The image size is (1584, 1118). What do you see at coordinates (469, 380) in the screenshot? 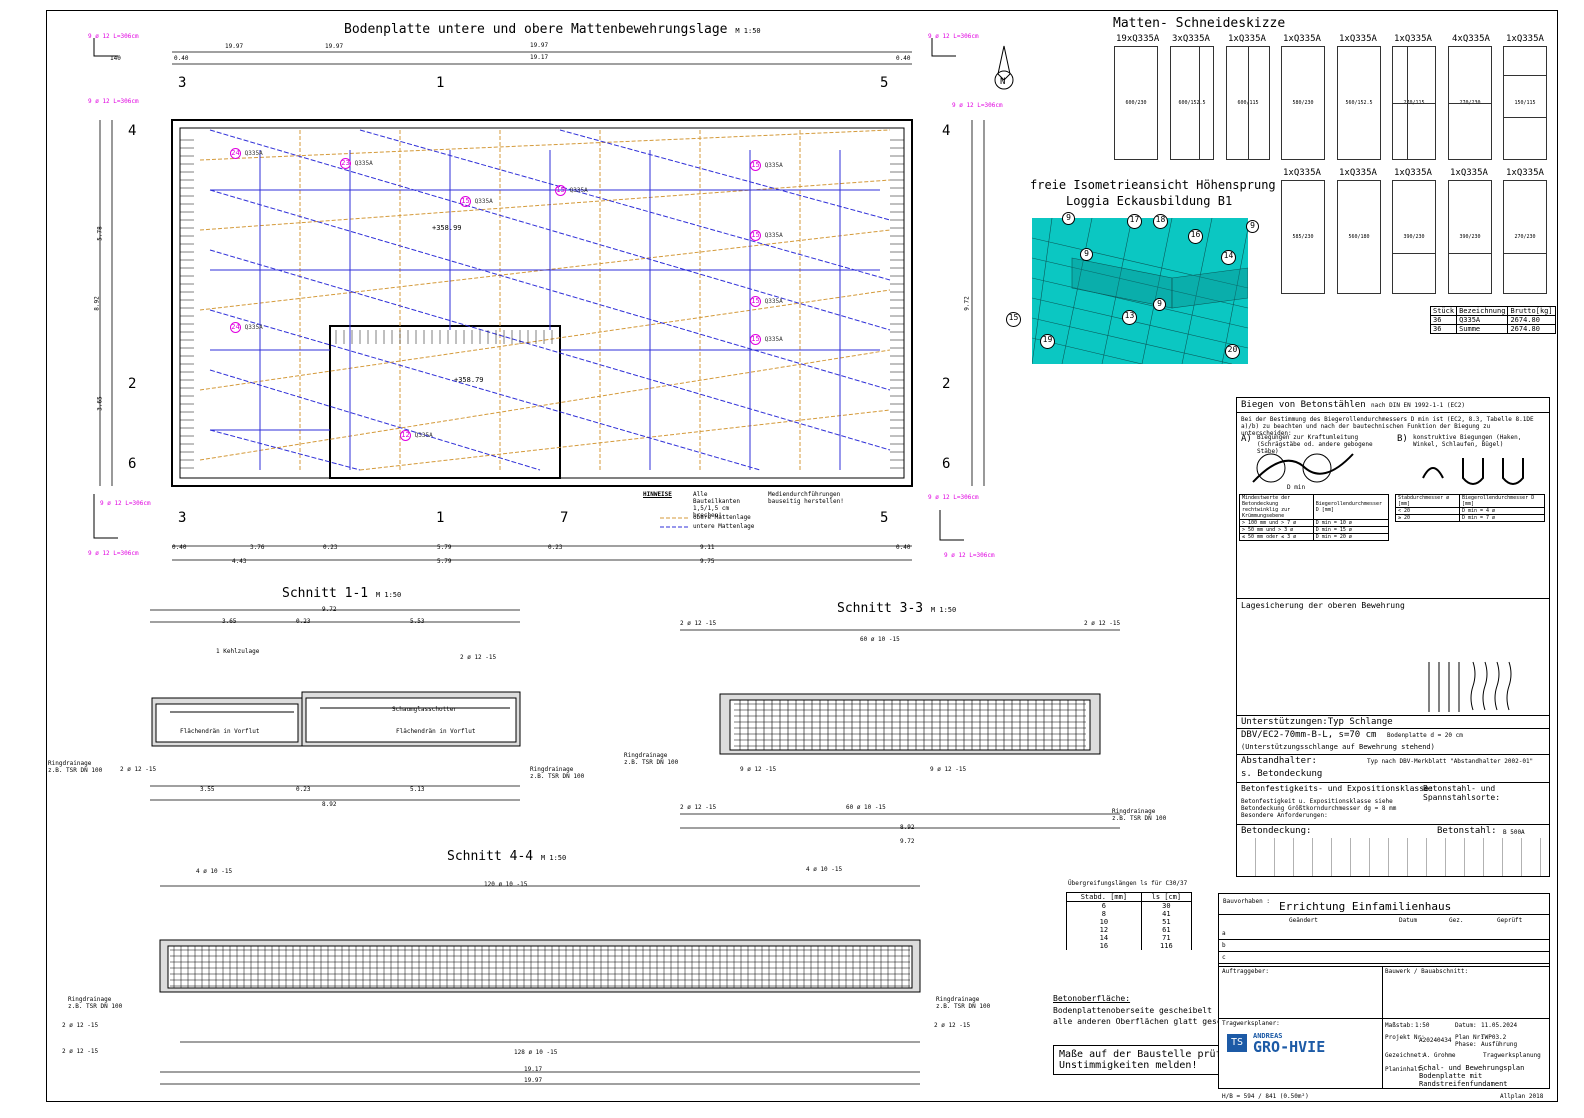
I see `elevation-lower: +358.79` at bounding box center [469, 380].